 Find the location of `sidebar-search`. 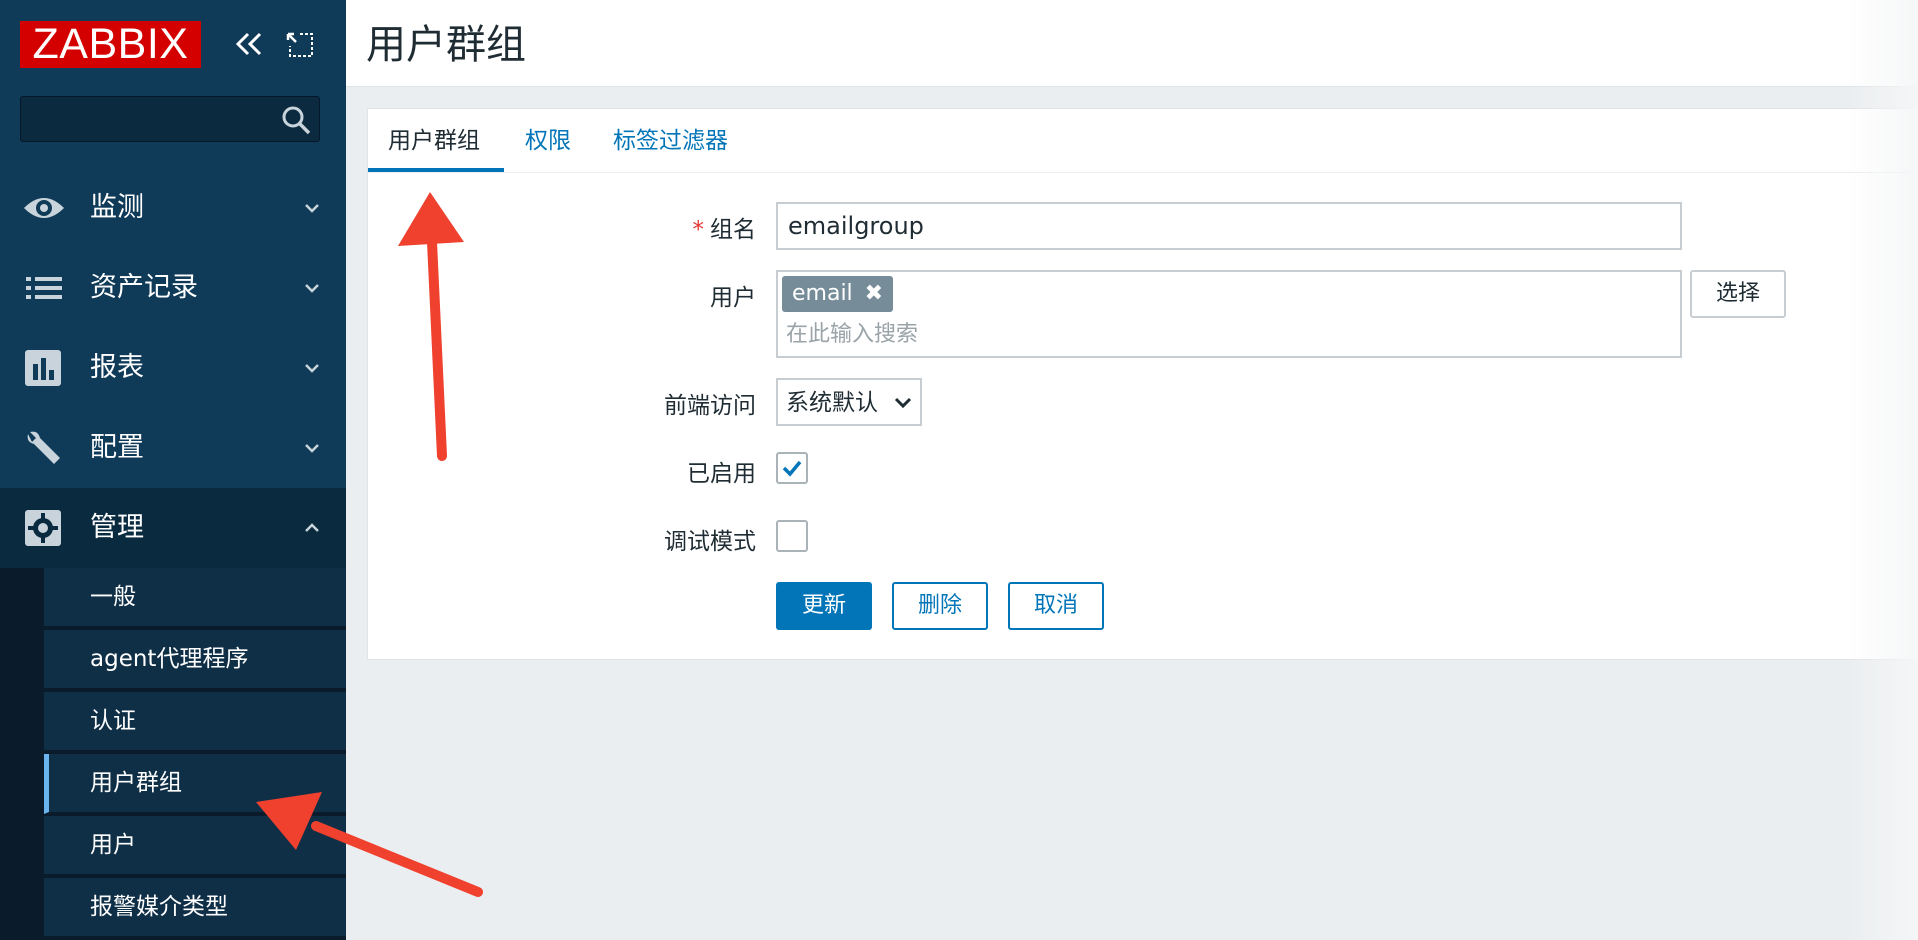

sidebar-search is located at coordinates (170, 119).